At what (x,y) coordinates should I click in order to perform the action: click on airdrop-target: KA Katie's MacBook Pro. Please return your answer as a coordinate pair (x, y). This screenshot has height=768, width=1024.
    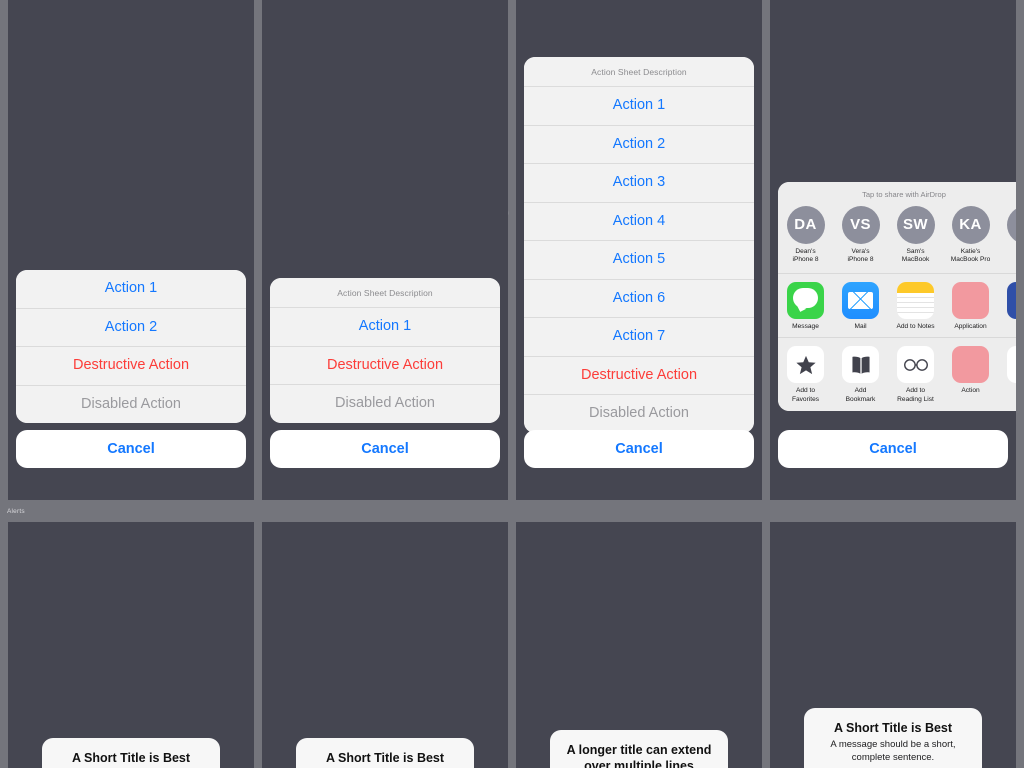
    Looking at the image, I should click on (970, 235).